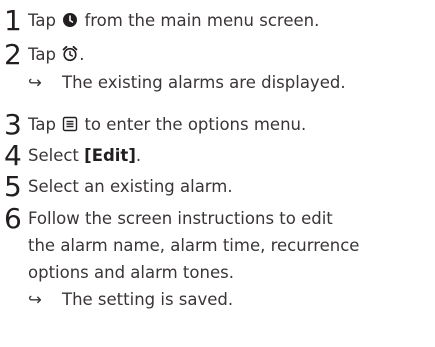  I want to click on step-text: Select [Edit]., so click(85, 155).